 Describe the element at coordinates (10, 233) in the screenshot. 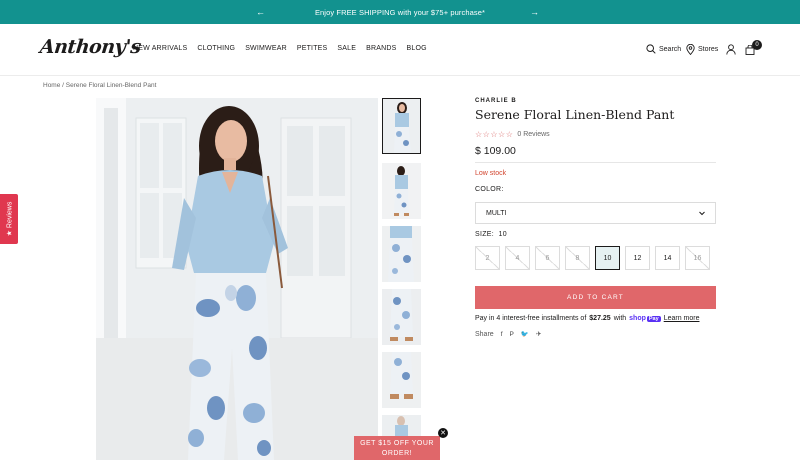

I see `star-icon: ★` at that location.